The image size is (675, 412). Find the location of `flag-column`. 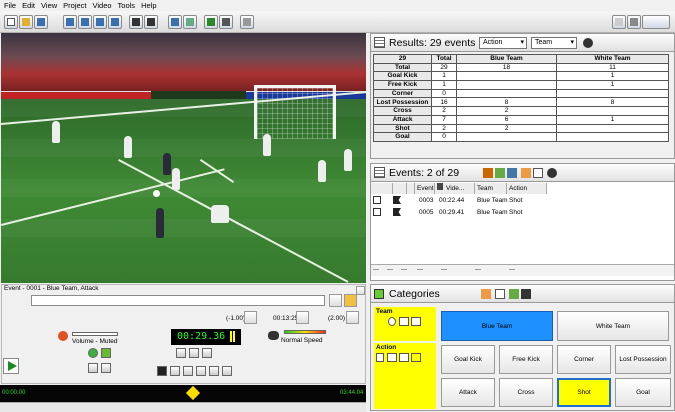

flag-column is located at coordinates (400, 188).